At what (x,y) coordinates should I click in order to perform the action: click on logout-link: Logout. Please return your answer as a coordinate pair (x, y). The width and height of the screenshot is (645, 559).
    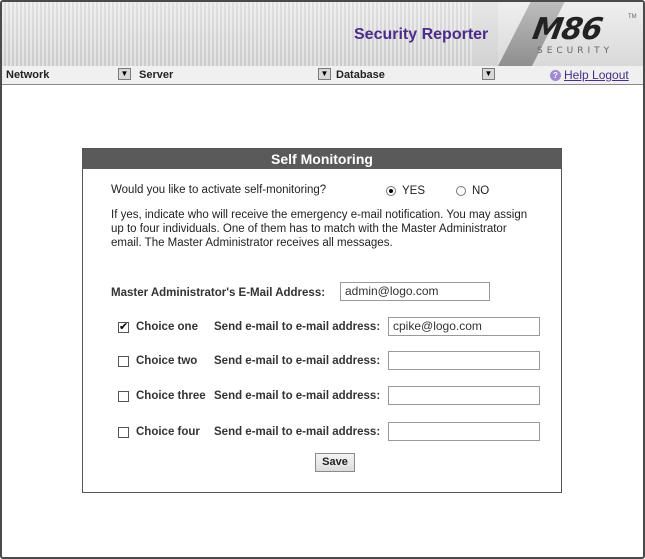
    Looking at the image, I should click on (610, 75).